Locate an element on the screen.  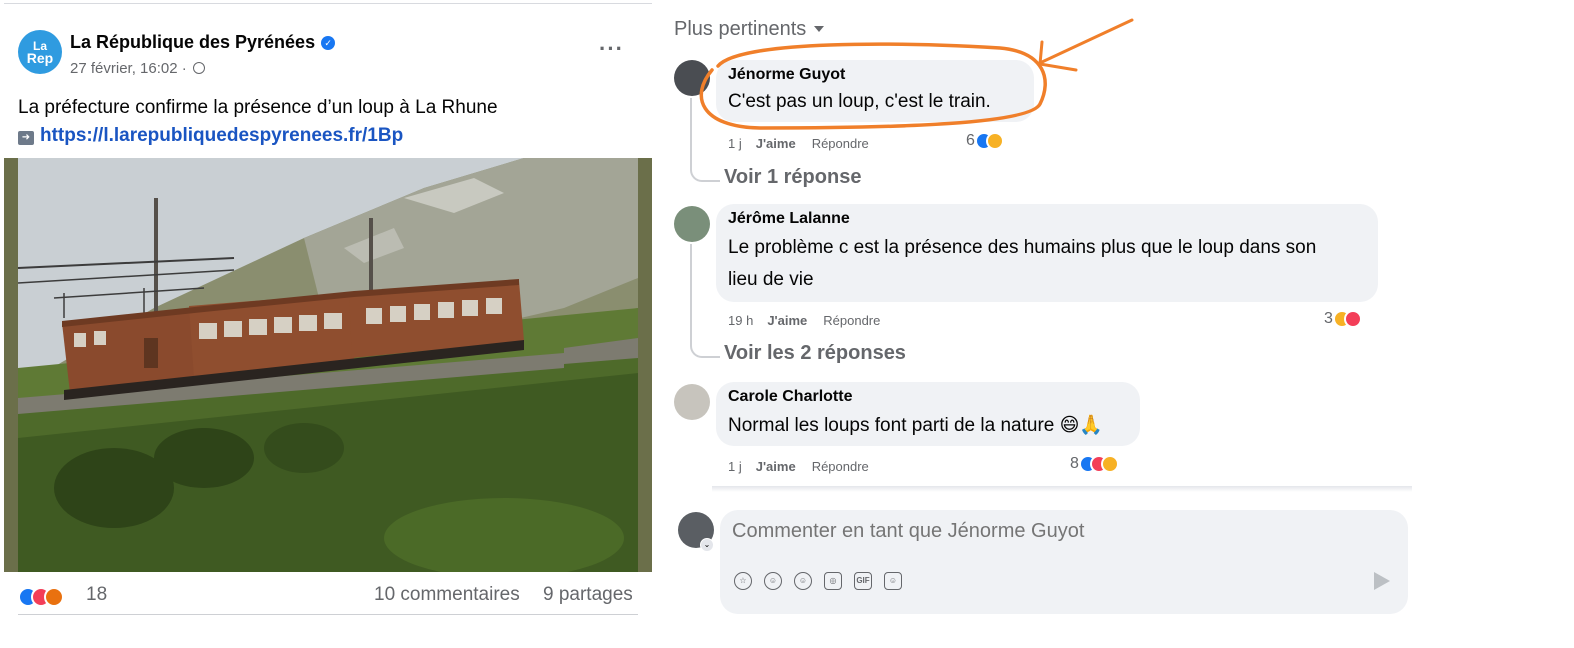
page-logo: La Rep is located at coordinates (40, 52).